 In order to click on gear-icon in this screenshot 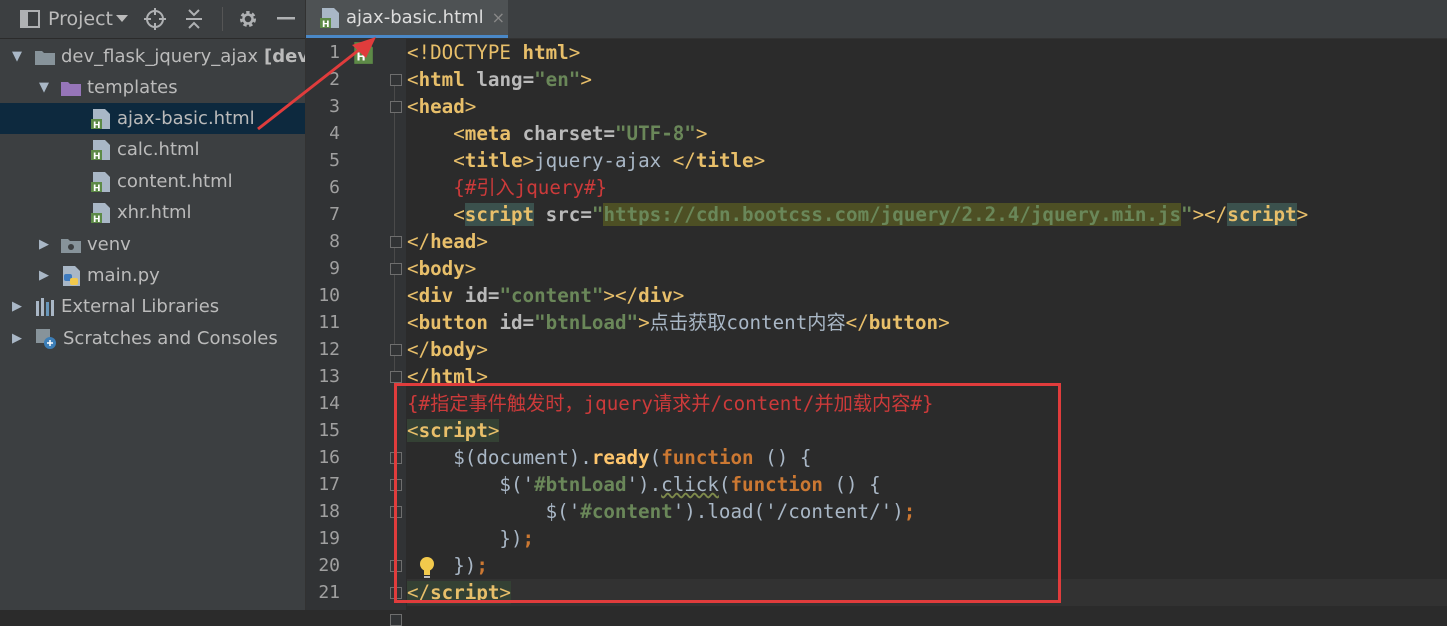, I will do `click(248, 19)`.